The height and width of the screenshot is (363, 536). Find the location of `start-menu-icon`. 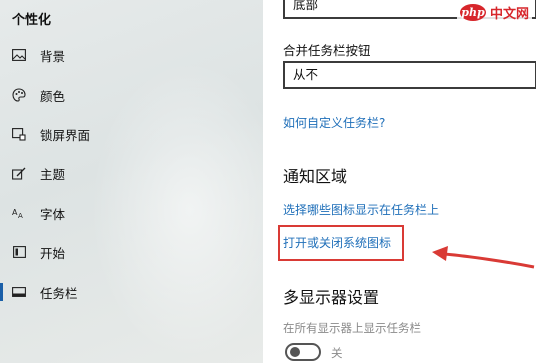

start-menu-icon is located at coordinates (19, 252).